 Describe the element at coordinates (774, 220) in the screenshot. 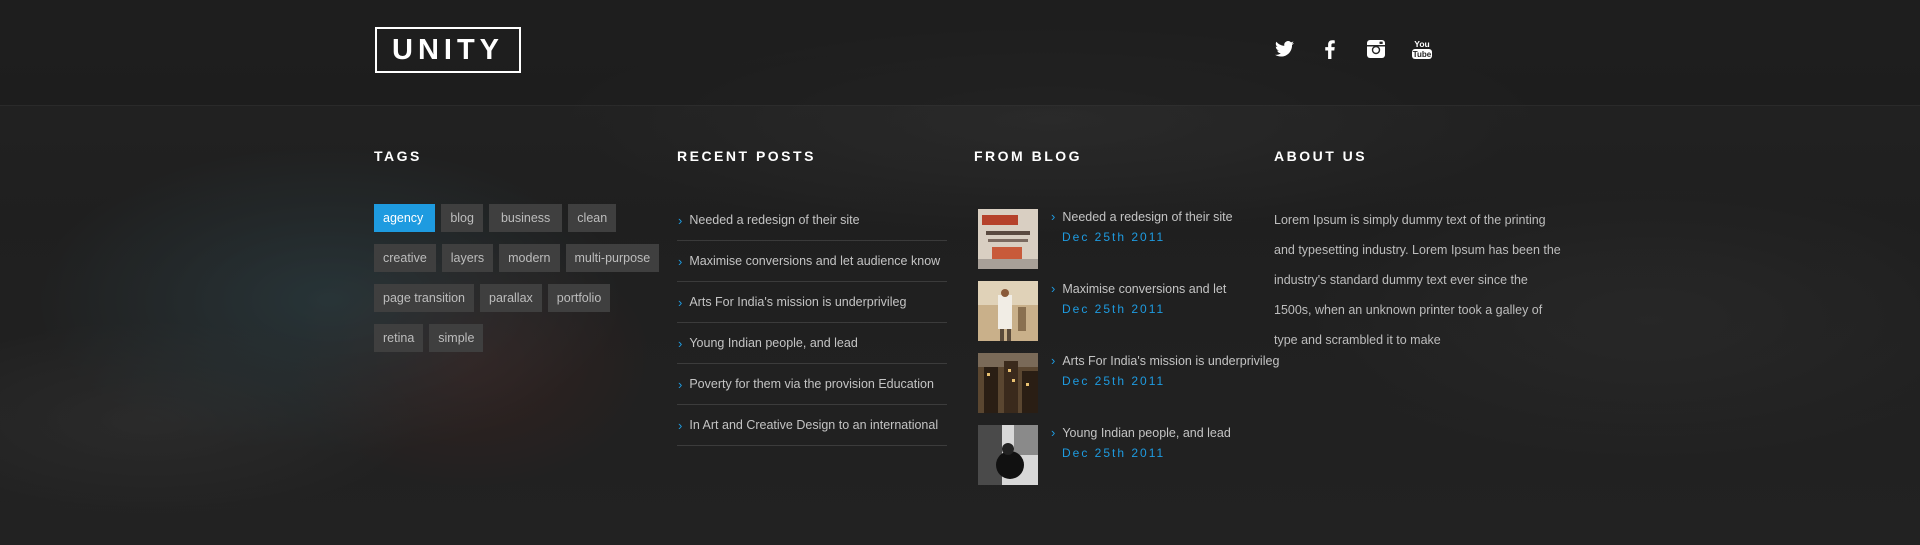

I see `recent-post-title: Needed a redesign of their site` at that location.